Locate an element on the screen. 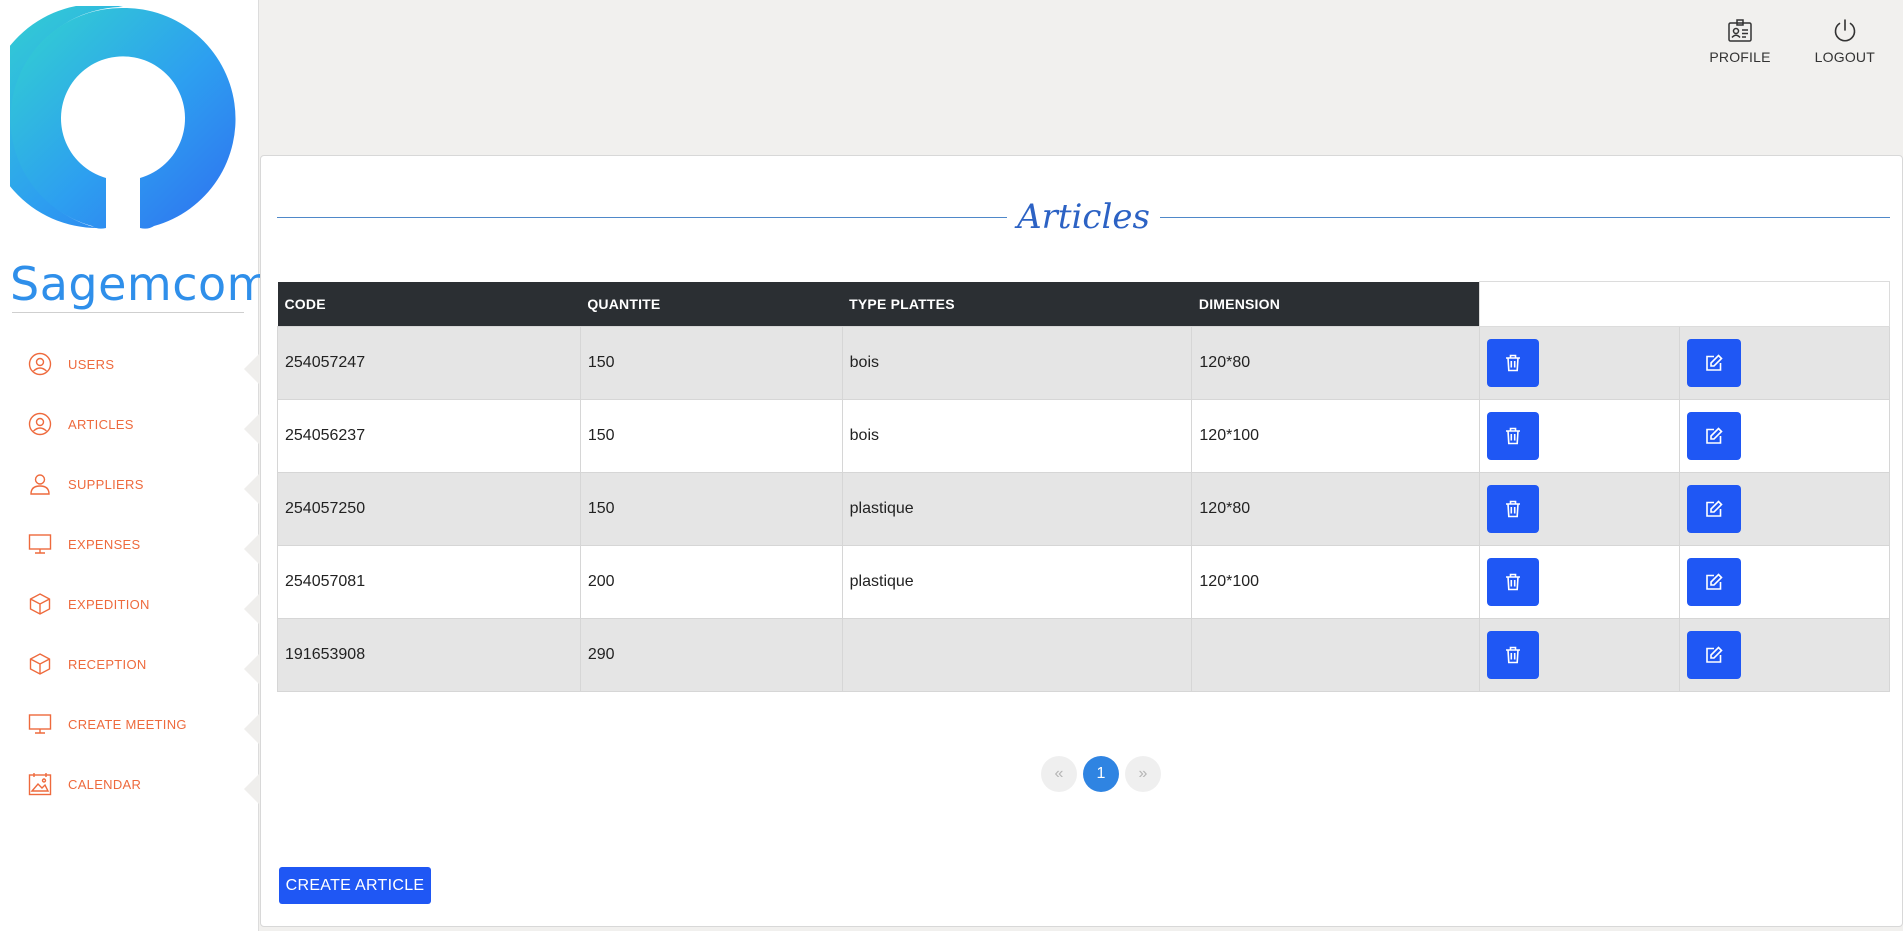 The height and width of the screenshot is (931, 1903). cell-dimension: 120*100 is located at coordinates (1336, 436).